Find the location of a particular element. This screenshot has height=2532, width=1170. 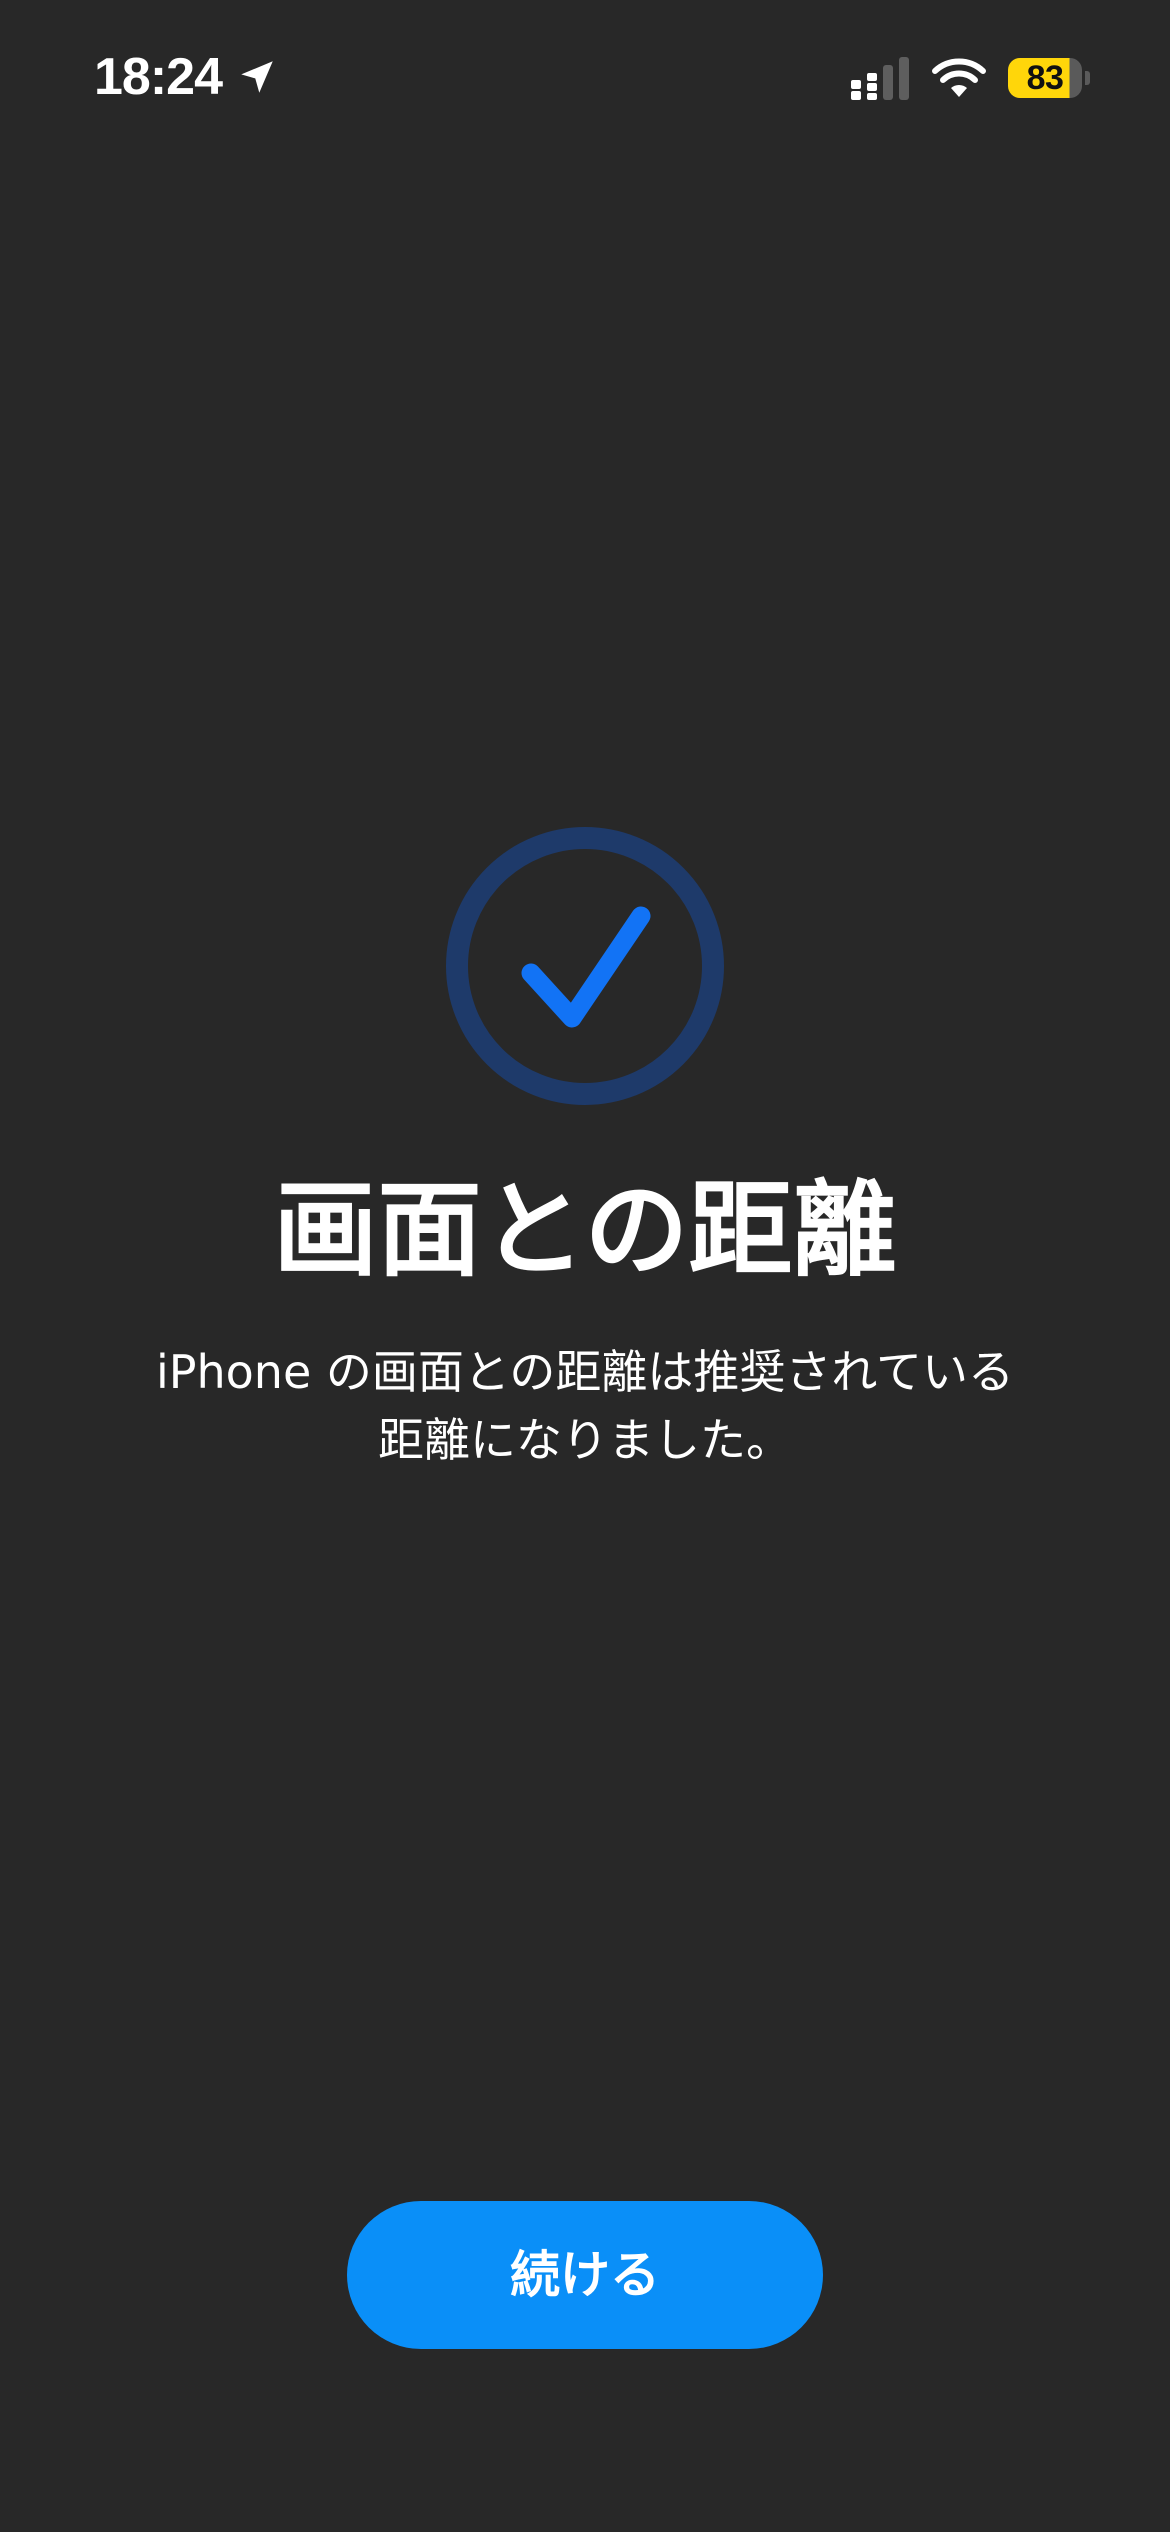

battery-icon: 83 is located at coordinates (1045, 78).